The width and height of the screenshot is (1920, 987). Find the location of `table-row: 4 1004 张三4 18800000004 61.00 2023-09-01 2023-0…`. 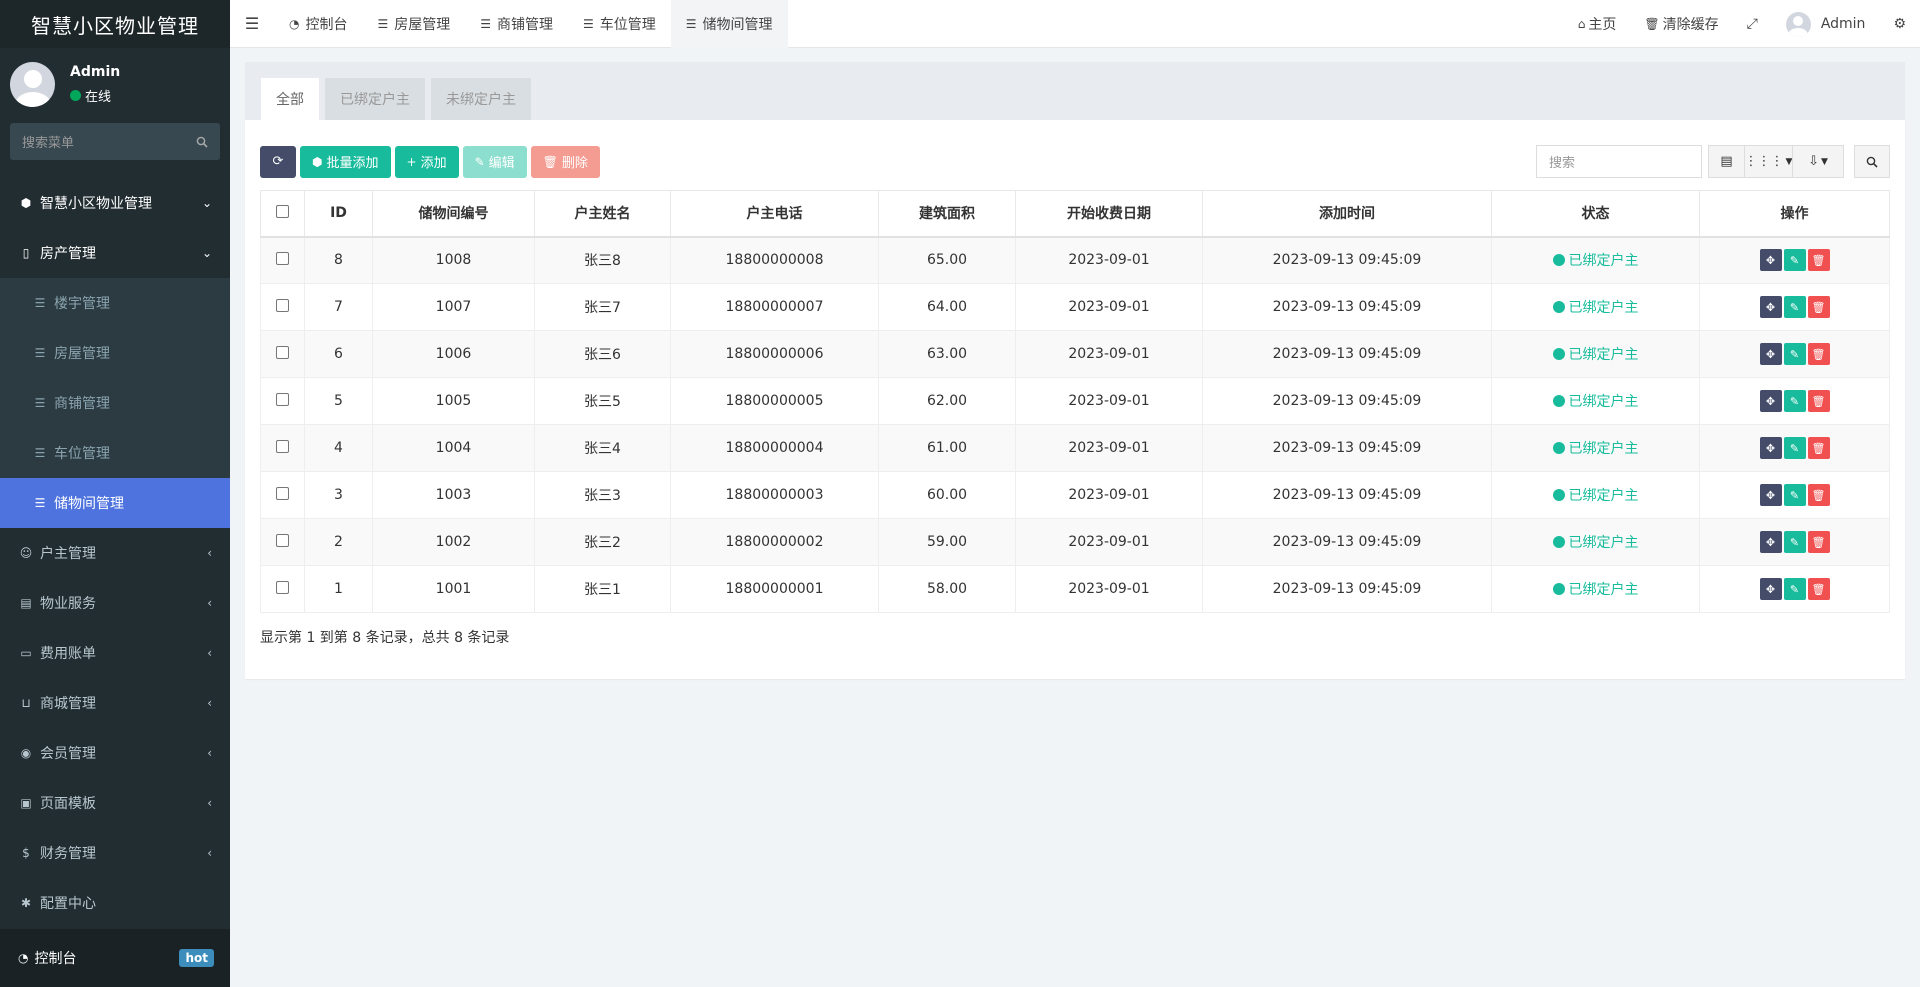

table-row: 4 1004 张三4 18800000004 61.00 2023-09-01 2023-0… is located at coordinates (1075, 448).